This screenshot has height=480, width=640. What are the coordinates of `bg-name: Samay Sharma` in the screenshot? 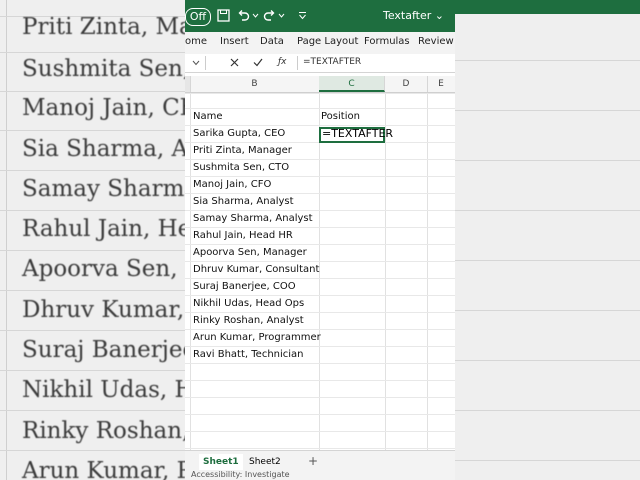 It's located at (103, 189).